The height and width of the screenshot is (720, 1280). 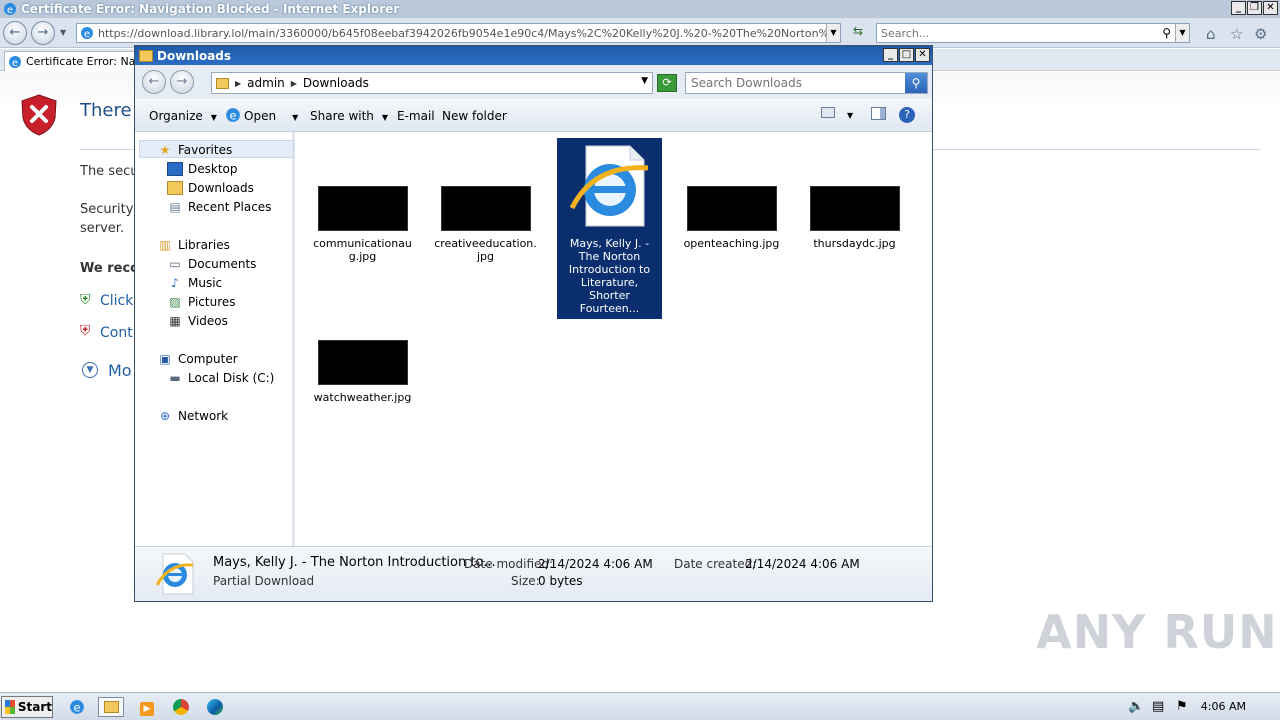 I want to click on ie-open-icon: e, so click(x=233, y=115).